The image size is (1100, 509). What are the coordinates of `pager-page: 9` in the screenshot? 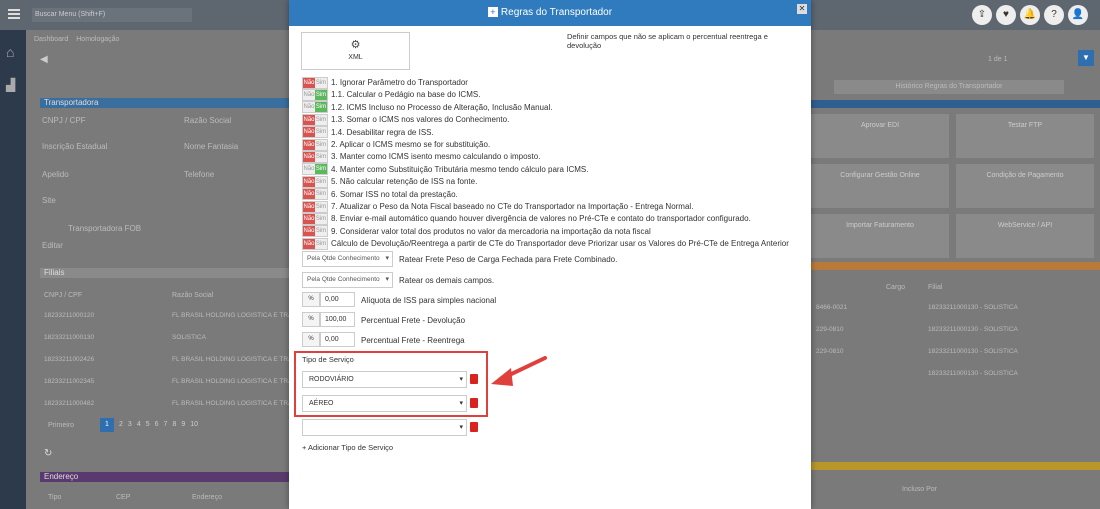 It's located at (183, 425).